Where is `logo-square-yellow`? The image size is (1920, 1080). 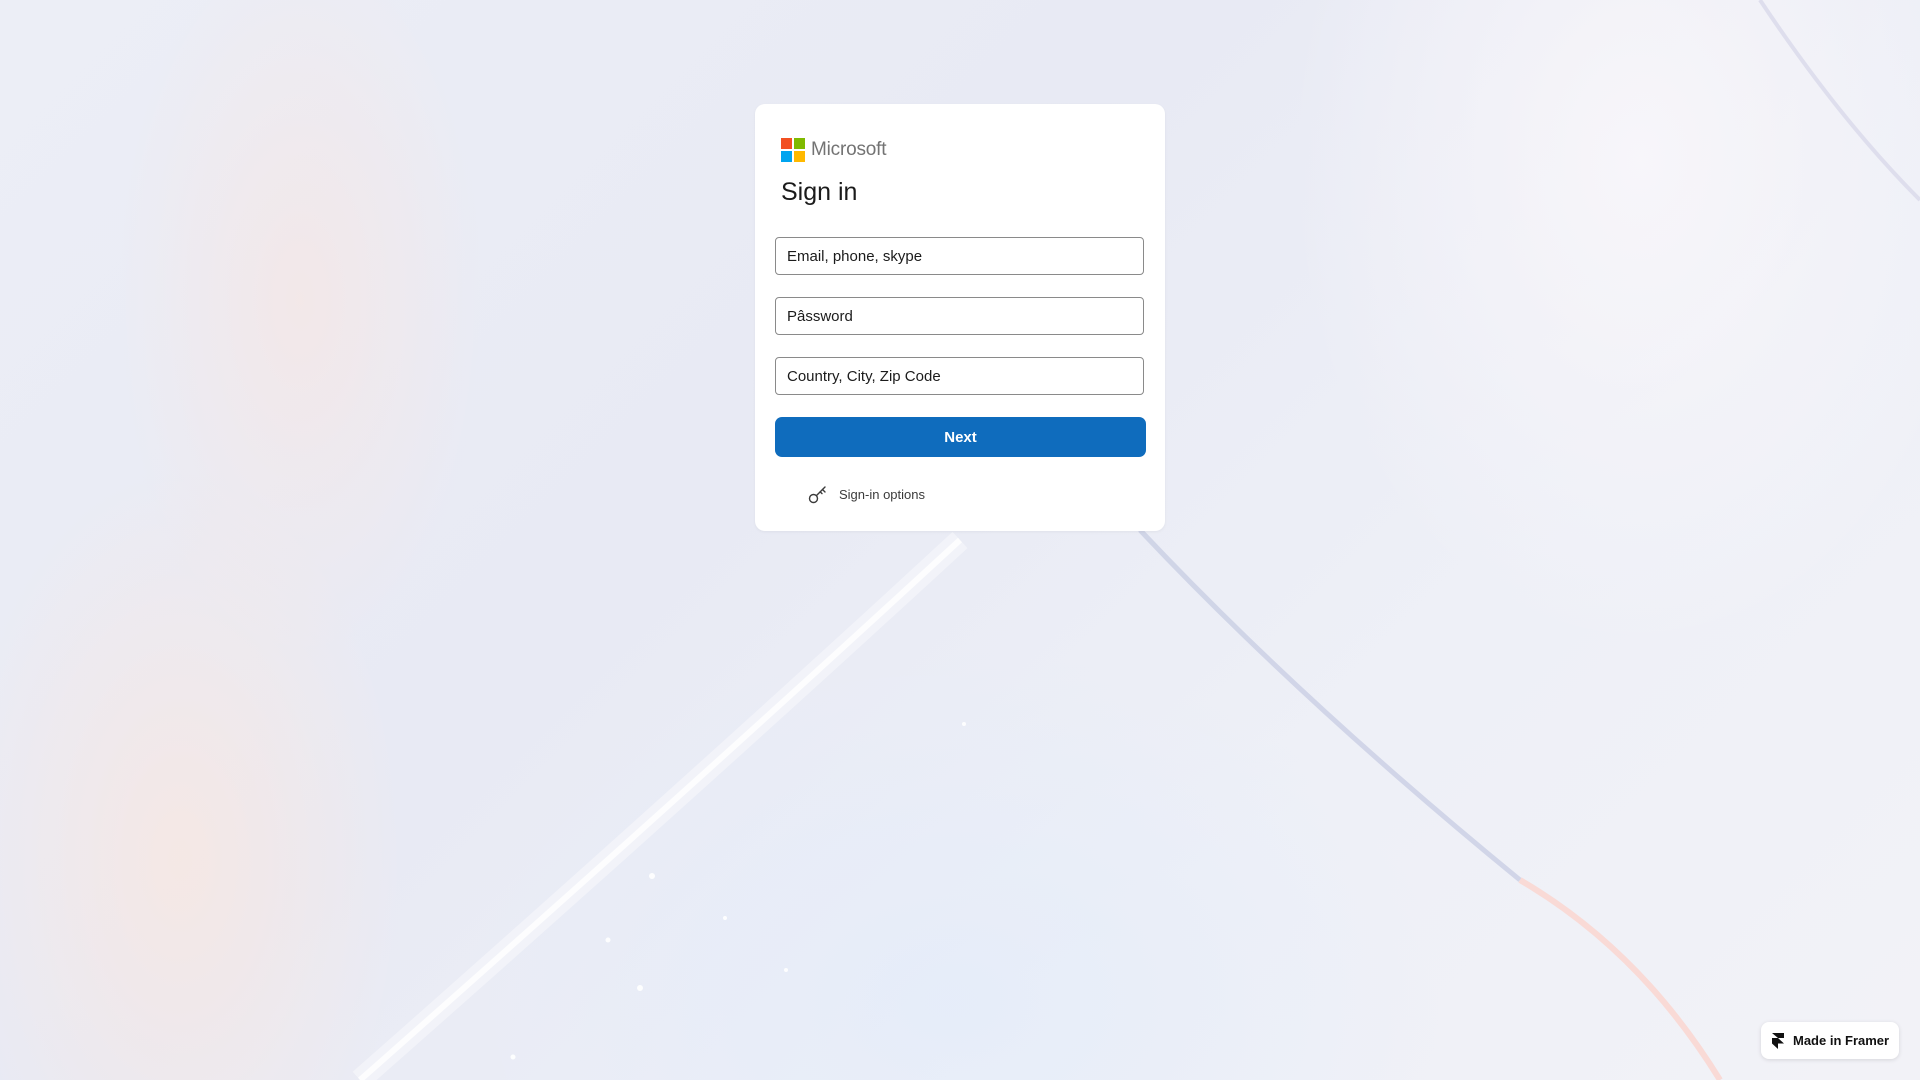
logo-square-yellow is located at coordinates (799, 156).